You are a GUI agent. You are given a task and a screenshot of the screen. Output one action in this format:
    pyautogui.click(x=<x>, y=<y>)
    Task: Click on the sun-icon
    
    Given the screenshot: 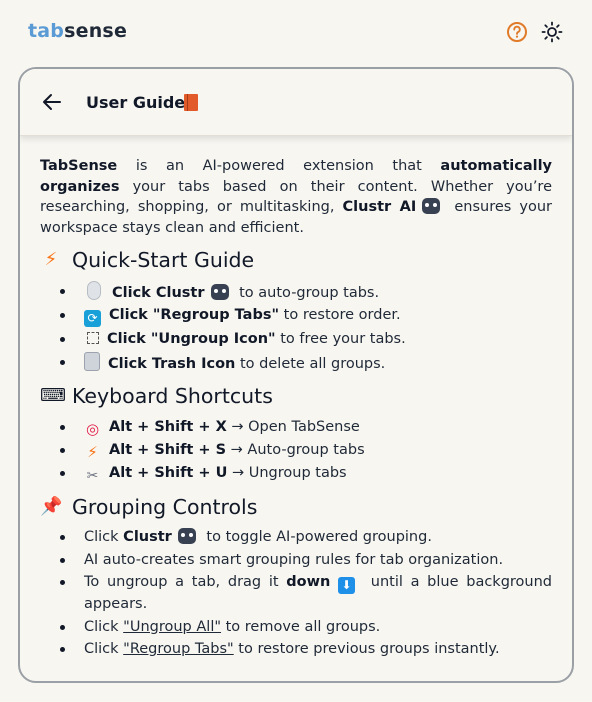 What is the action you would take?
    pyautogui.click(x=552, y=32)
    